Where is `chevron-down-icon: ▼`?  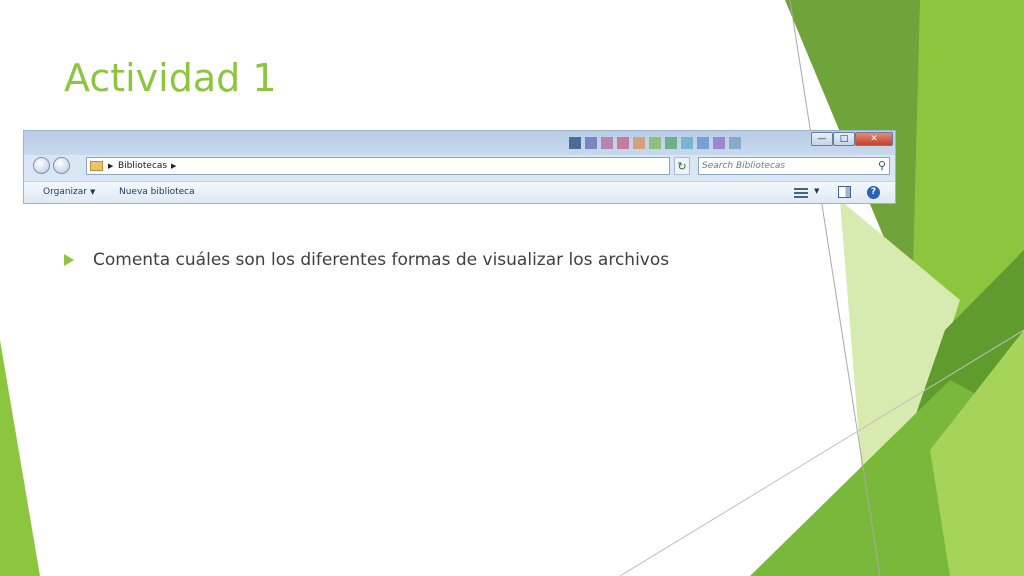 chevron-down-icon: ▼ is located at coordinates (93, 192).